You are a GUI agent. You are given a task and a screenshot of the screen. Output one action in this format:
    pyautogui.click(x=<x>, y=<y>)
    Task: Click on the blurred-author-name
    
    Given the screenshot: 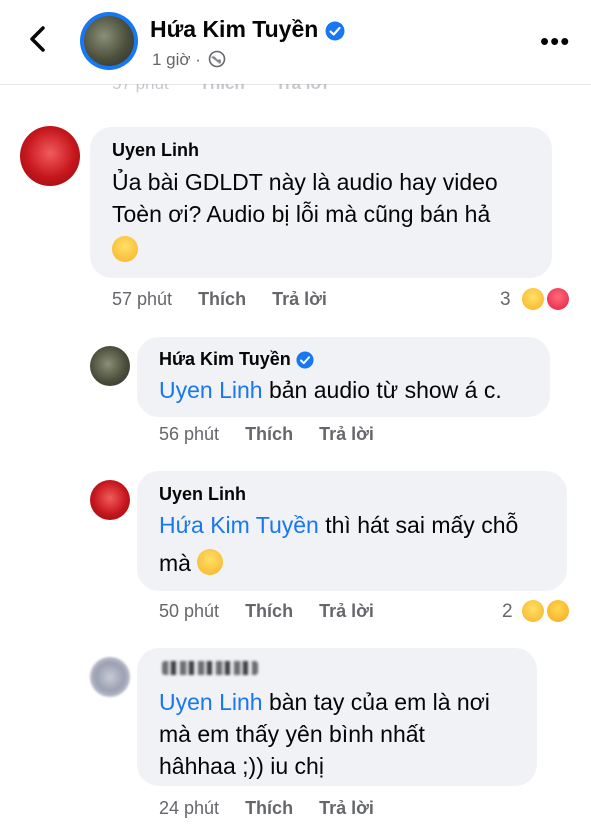 What is the action you would take?
    pyautogui.click(x=210, y=668)
    